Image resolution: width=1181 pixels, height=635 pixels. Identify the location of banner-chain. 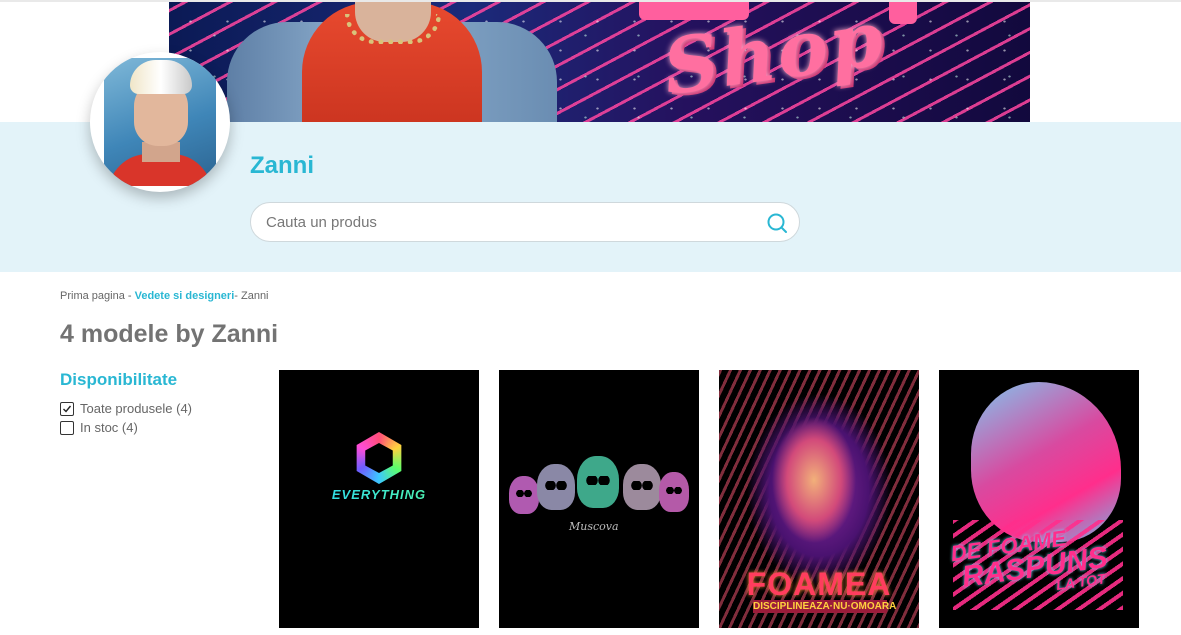
(393, 29).